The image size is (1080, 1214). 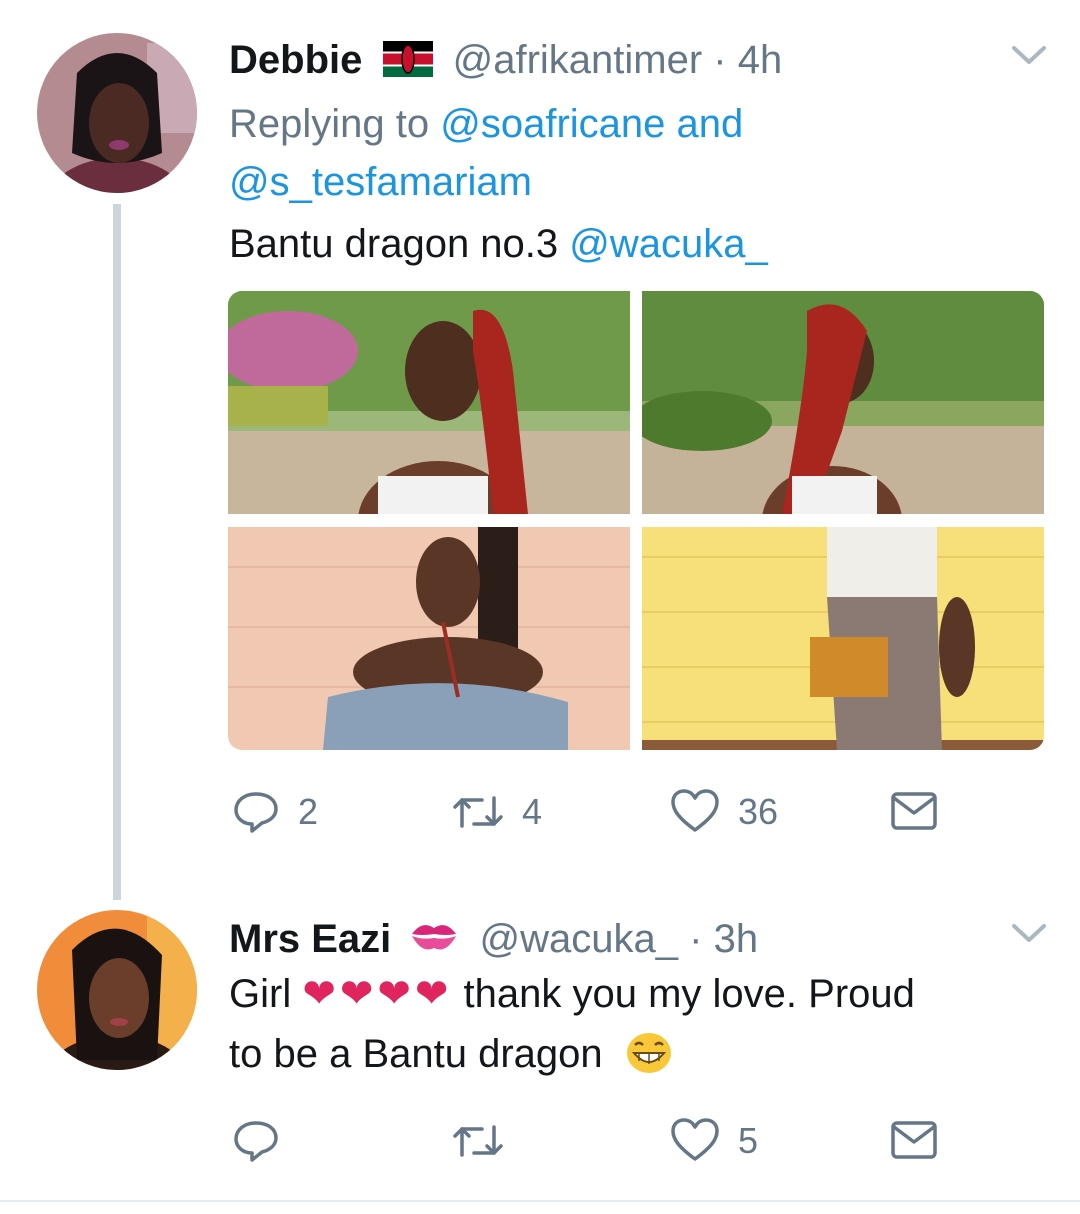 I want to click on replying-to-label: Replying to, so click(x=329, y=124).